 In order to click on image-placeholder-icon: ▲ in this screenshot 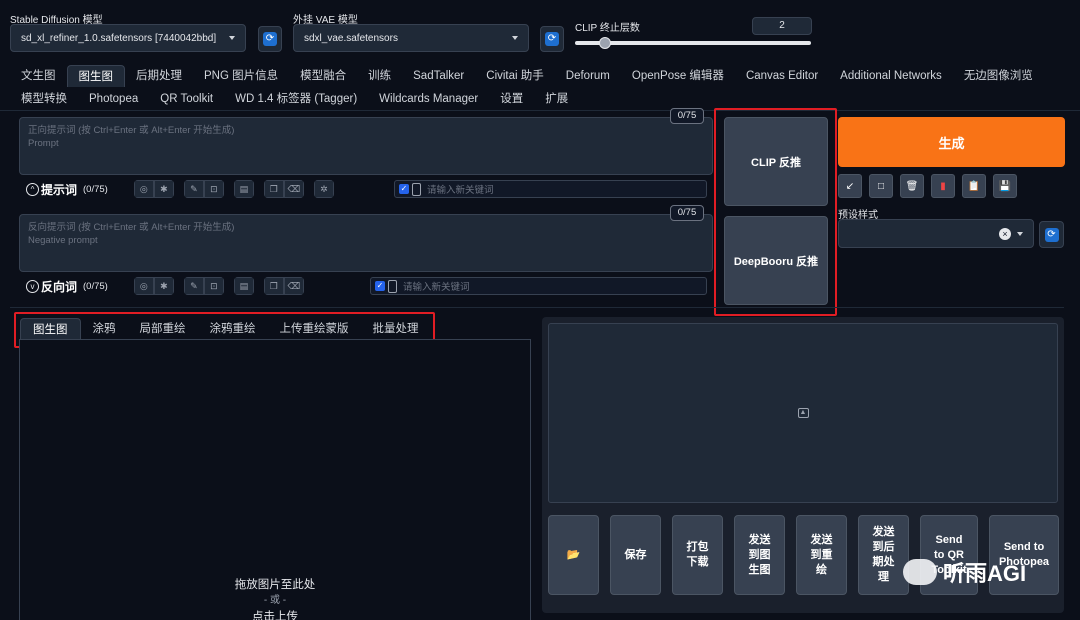, I will do `click(803, 413)`.